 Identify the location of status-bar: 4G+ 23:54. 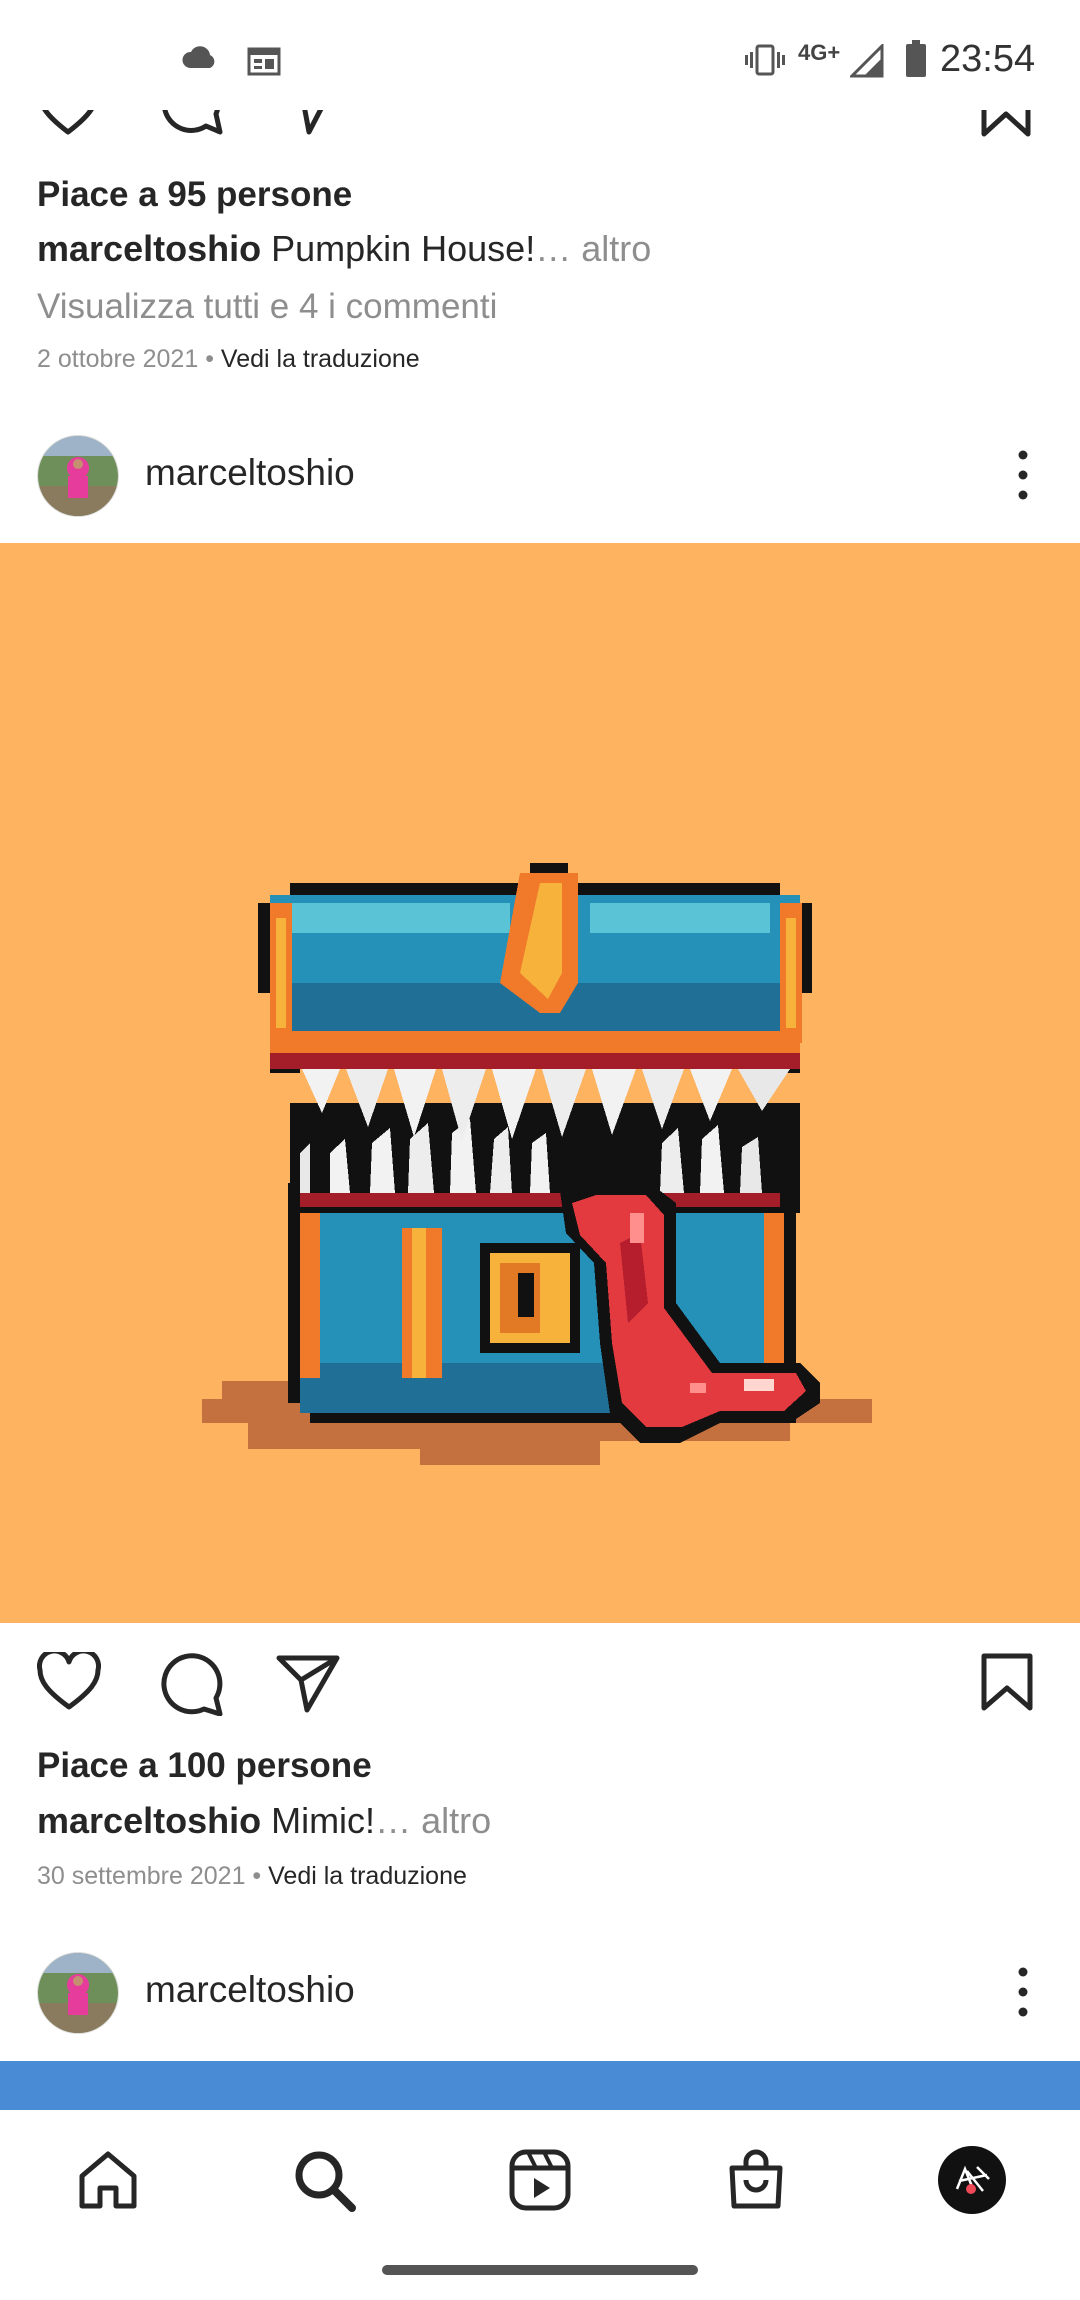
(540, 55).